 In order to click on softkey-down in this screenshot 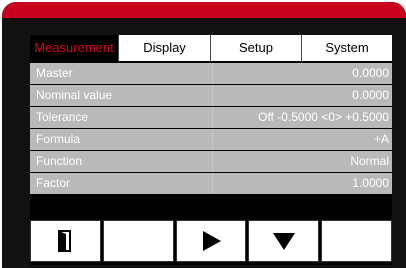, I will do `click(284, 241)`.